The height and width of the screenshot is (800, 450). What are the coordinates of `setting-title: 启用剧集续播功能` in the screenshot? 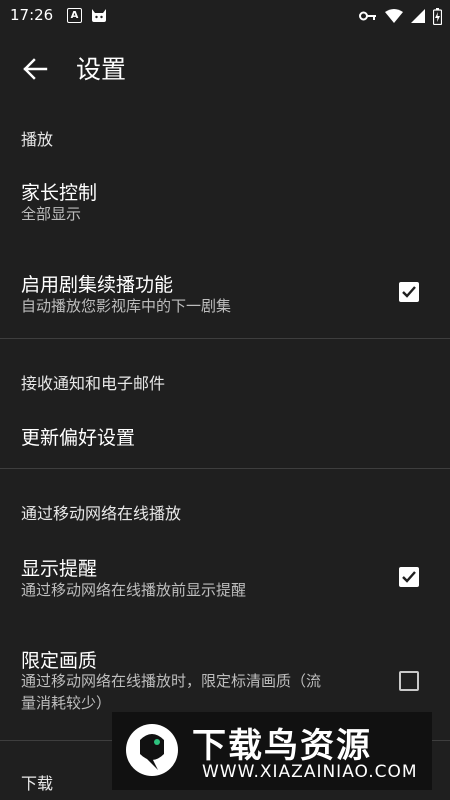 It's located at (97, 285).